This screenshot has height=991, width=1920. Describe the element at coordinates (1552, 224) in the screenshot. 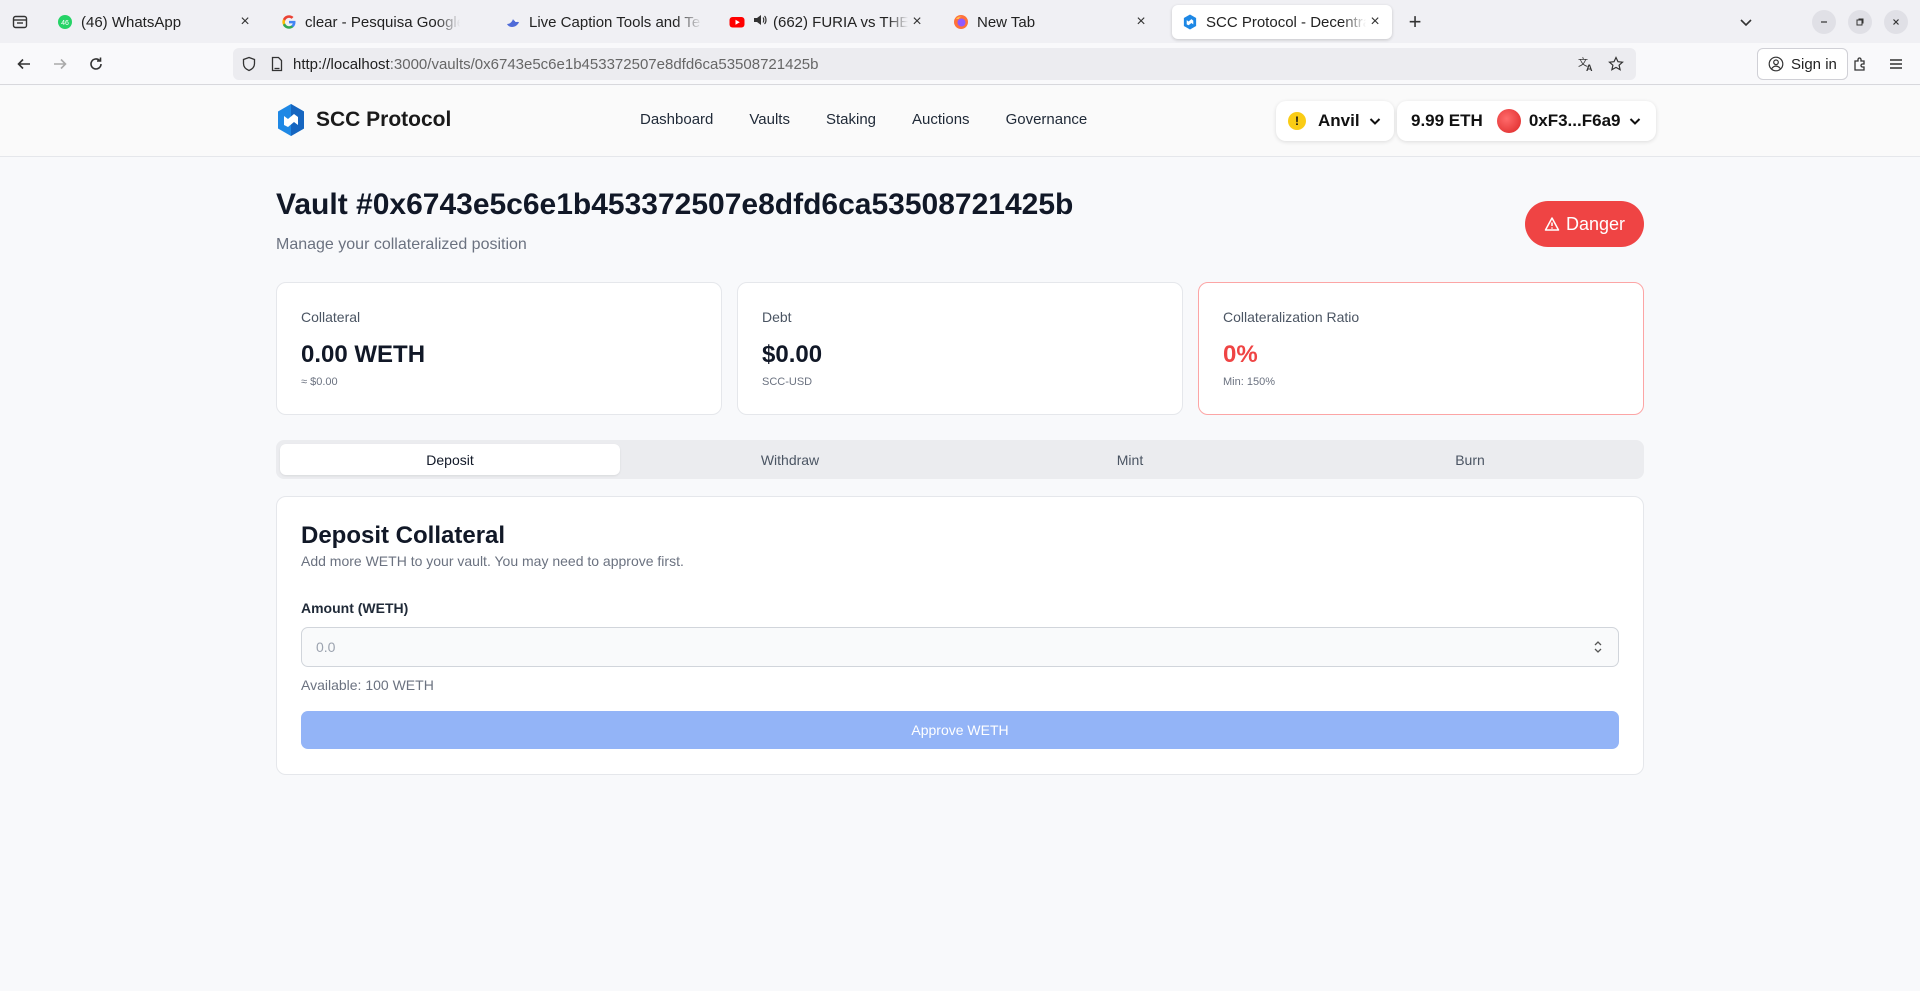

I see `warning-triangle-icon` at that location.